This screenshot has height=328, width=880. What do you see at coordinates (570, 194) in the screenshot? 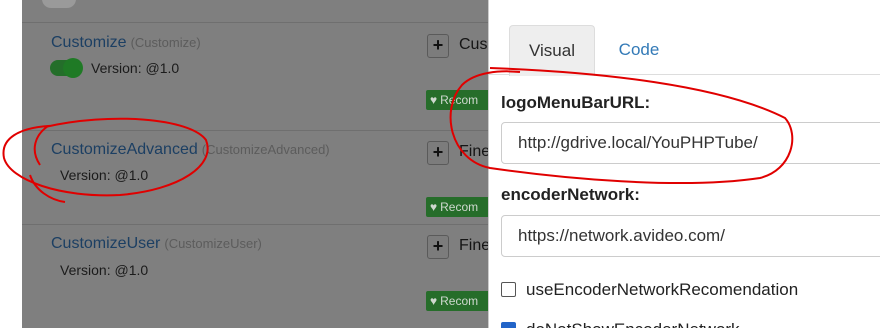
I see `encoder-network-label: encoderNetwork:` at bounding box center [570, 194].